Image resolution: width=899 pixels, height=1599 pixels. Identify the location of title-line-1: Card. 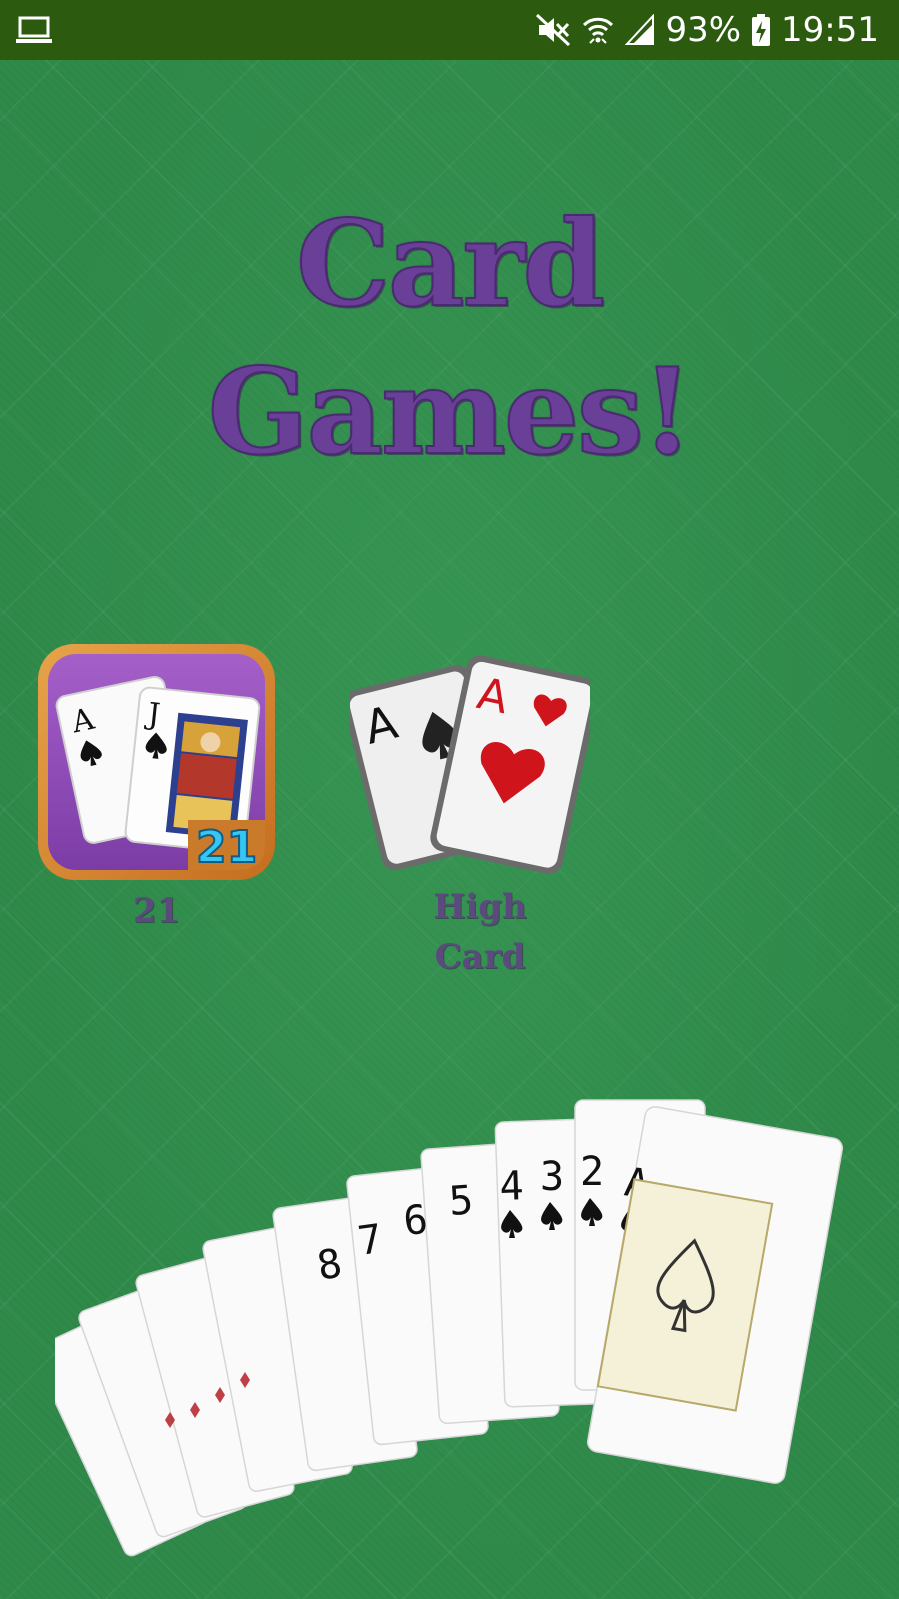
(450, 263).